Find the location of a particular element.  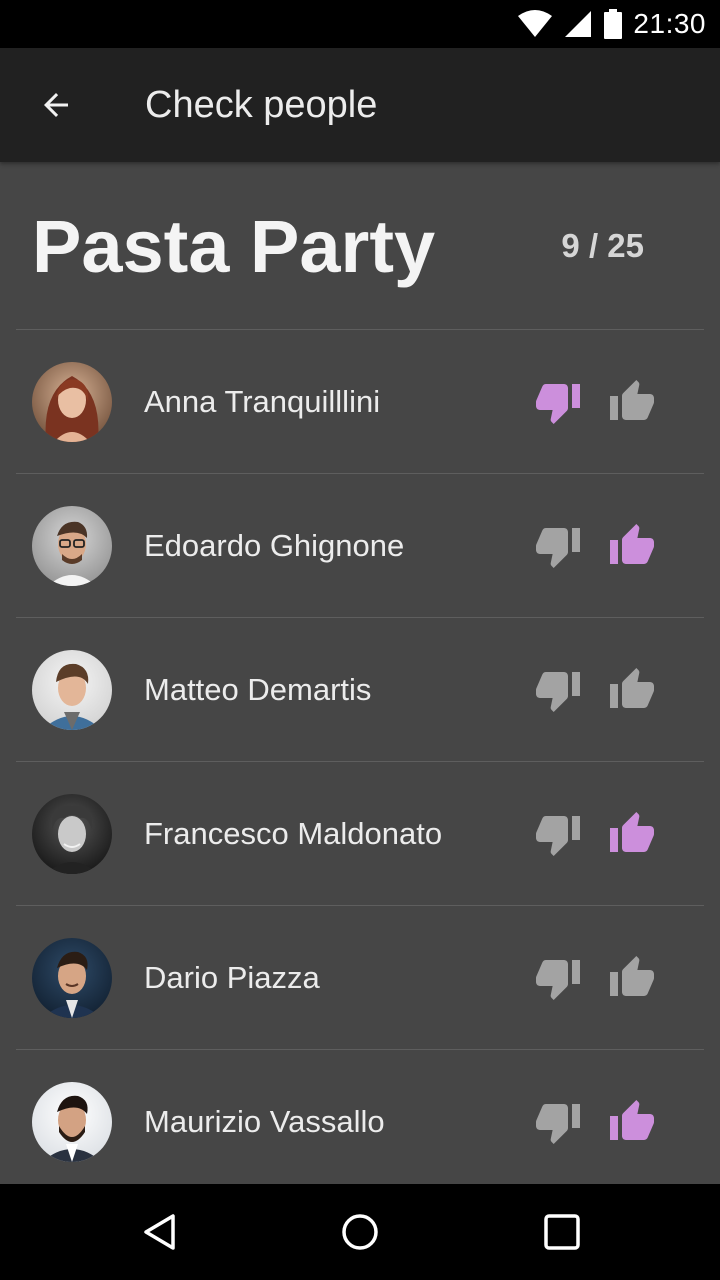

battery-icon is located at coordinates (613, 24).